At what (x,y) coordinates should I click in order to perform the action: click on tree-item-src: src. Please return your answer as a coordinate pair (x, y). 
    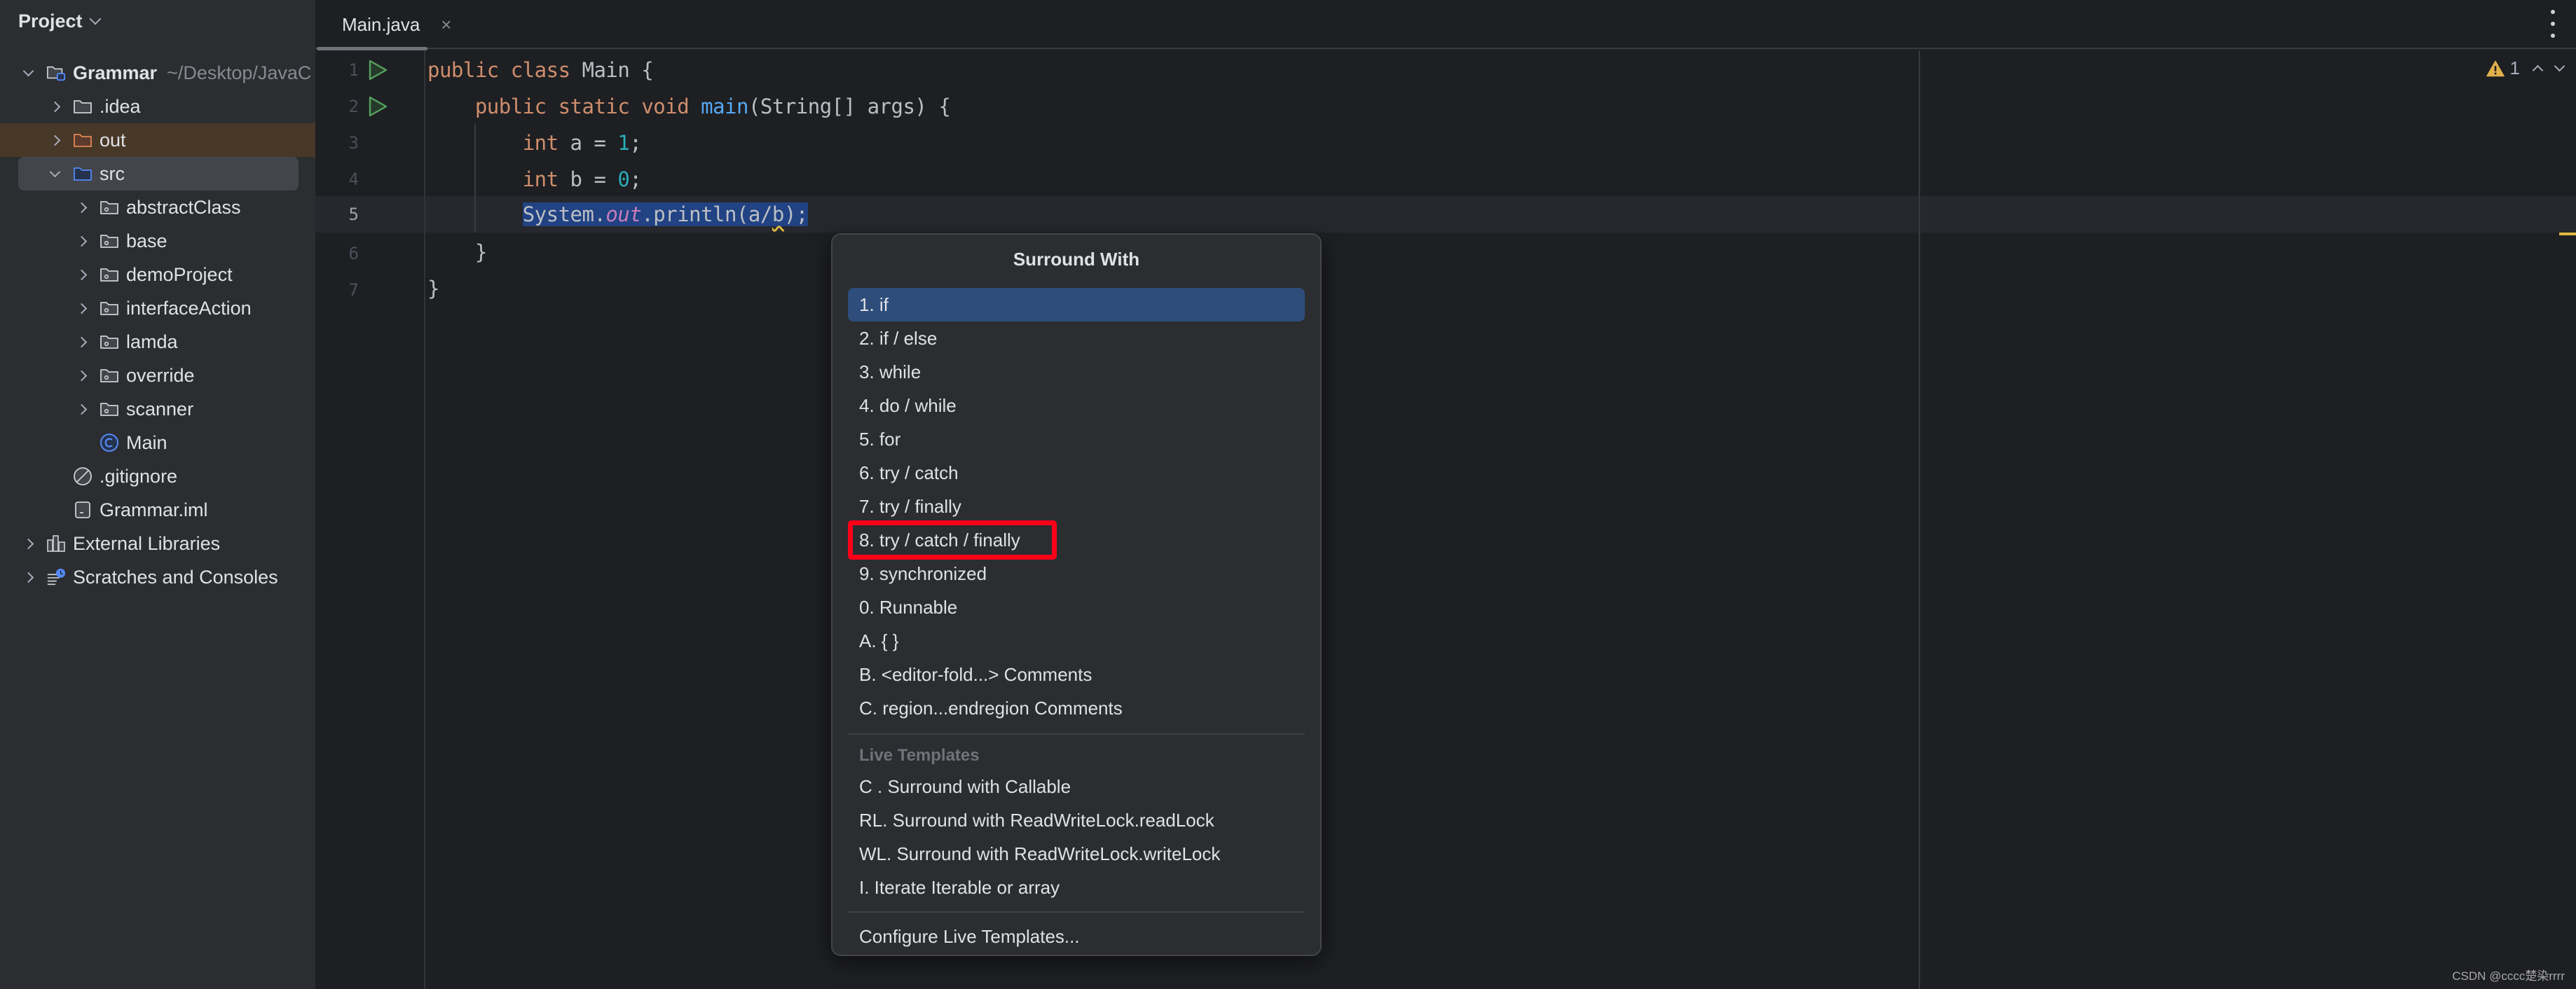
    Looking at the image, I should click on (158, 174).